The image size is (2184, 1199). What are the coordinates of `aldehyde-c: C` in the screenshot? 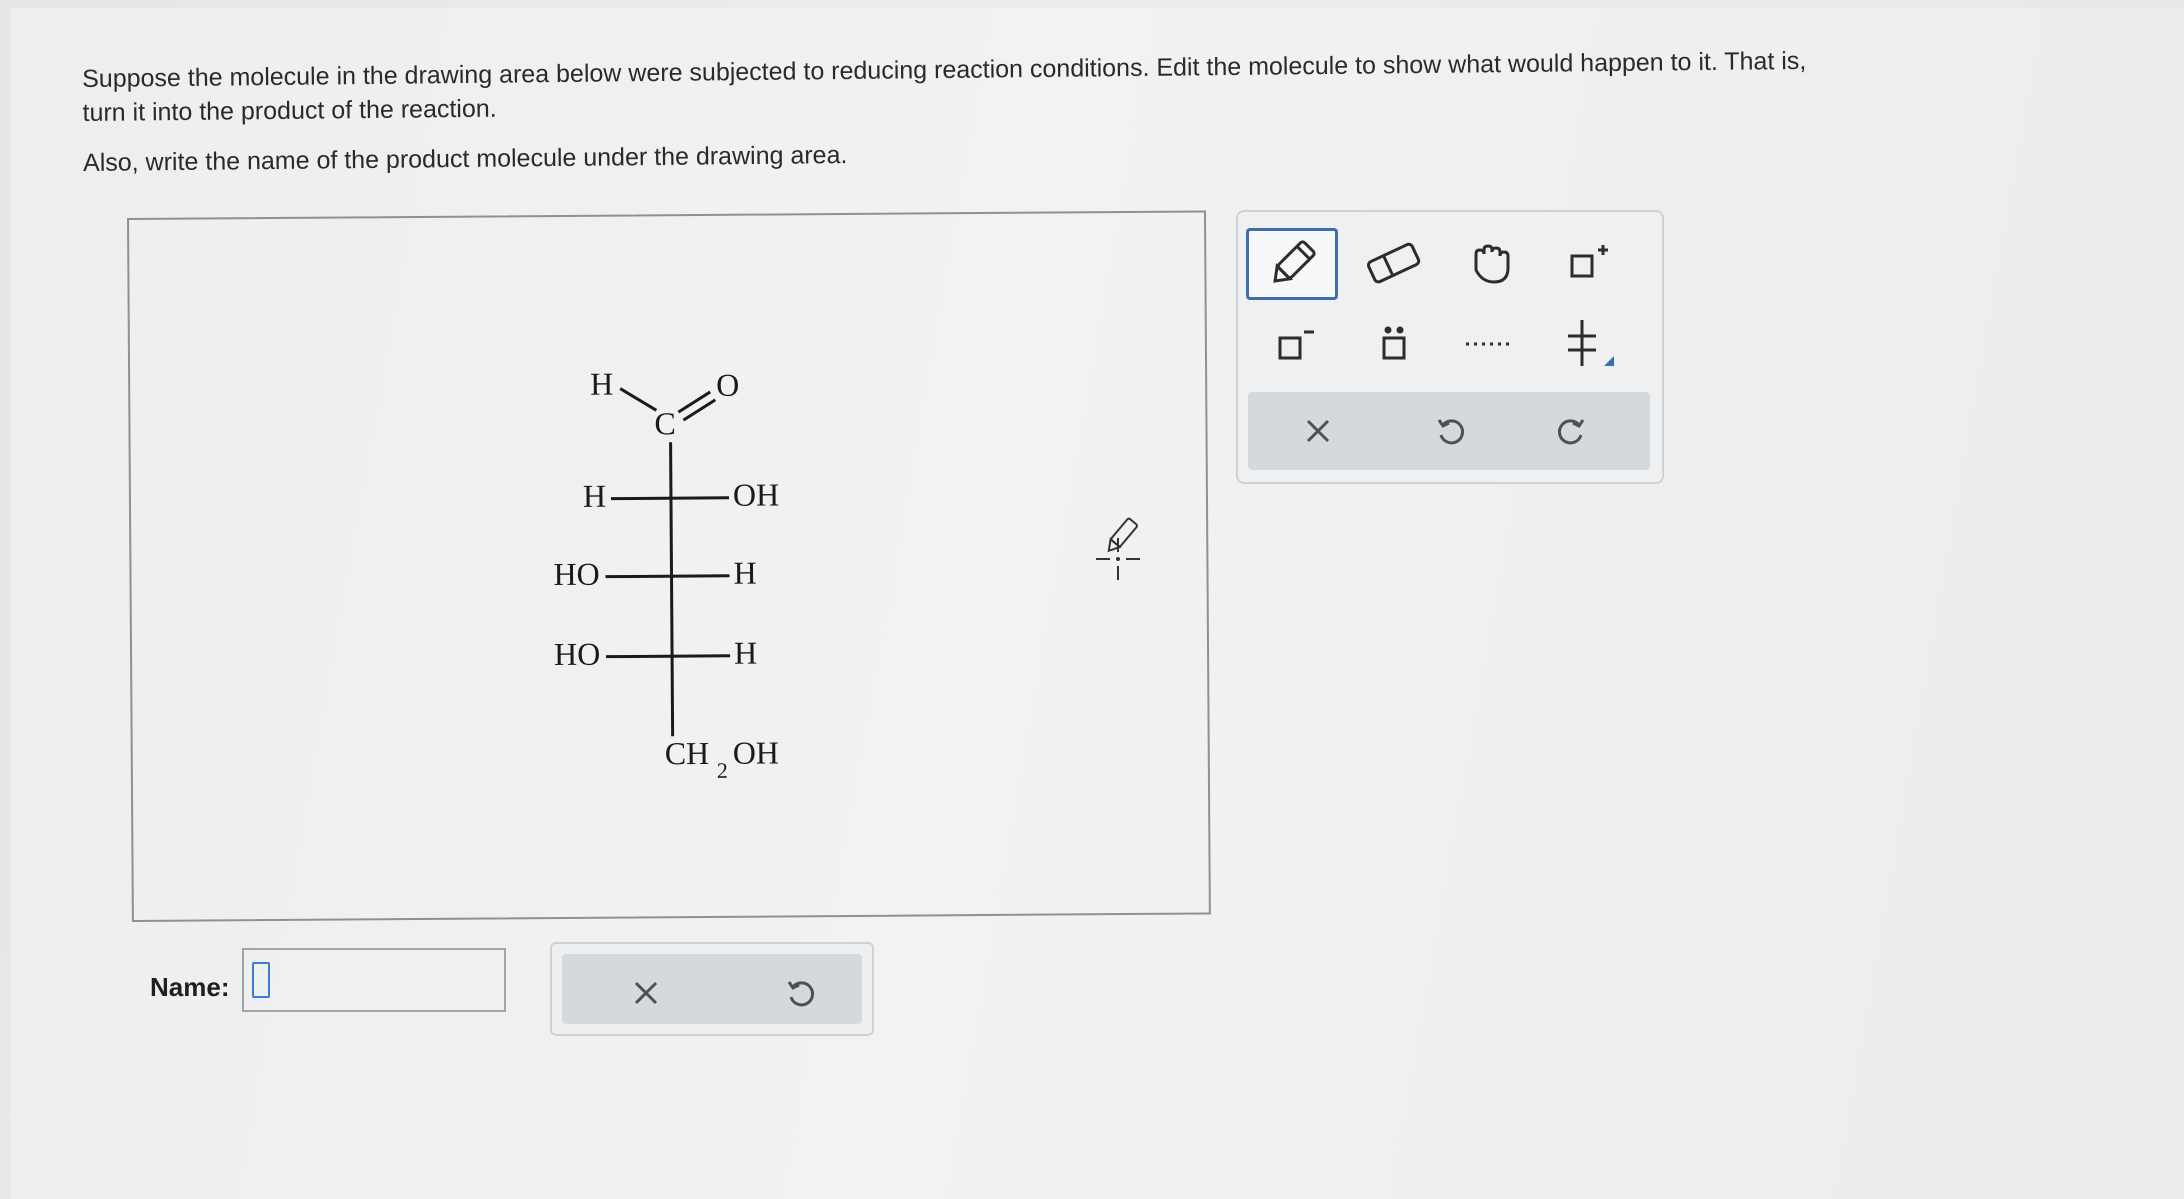 It's located at (665, 423).